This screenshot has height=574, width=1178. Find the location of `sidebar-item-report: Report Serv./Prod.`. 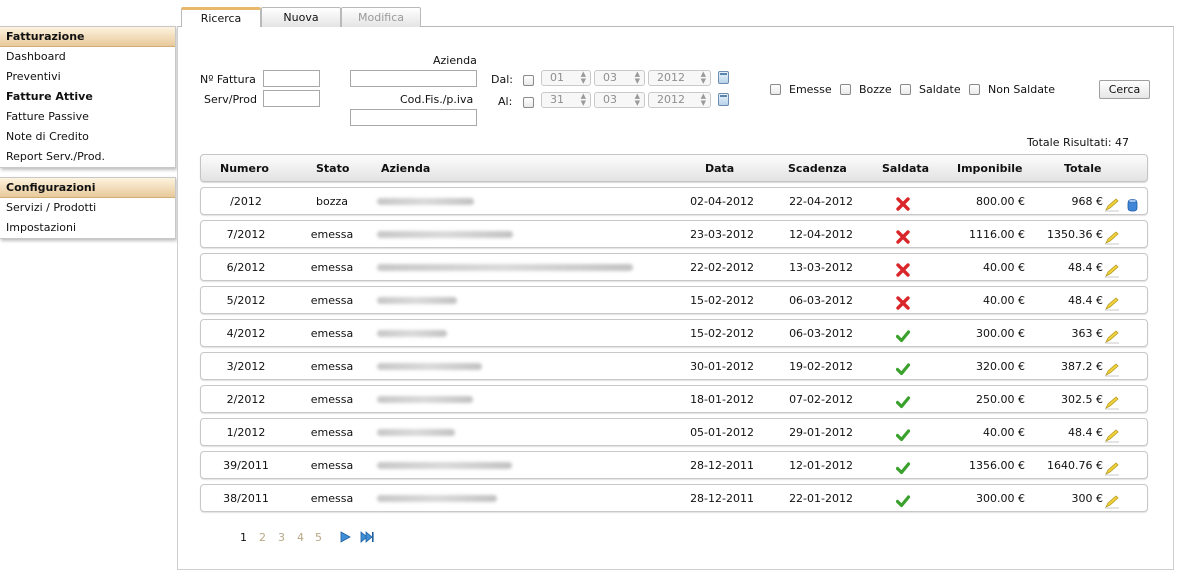

sidebar-item-report: Report Serv./Prod. is located at coordinates (87, 157).